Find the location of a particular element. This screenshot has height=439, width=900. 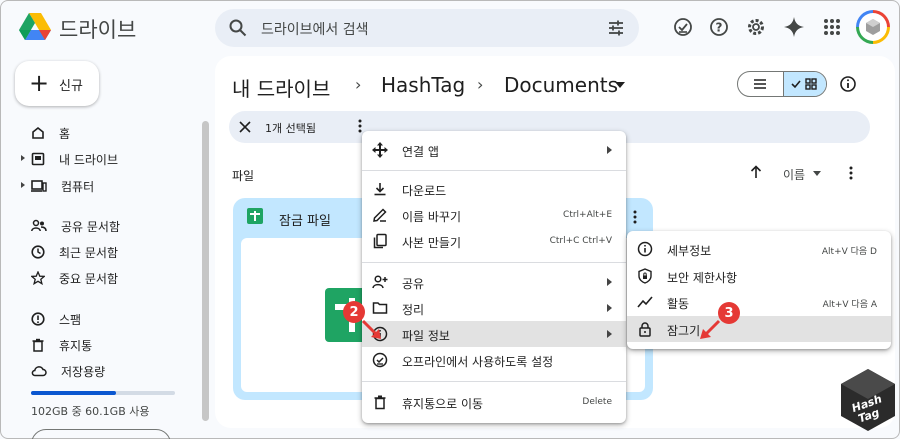

sidebar-item-label: 홈 is located at coordinates (65, 133).